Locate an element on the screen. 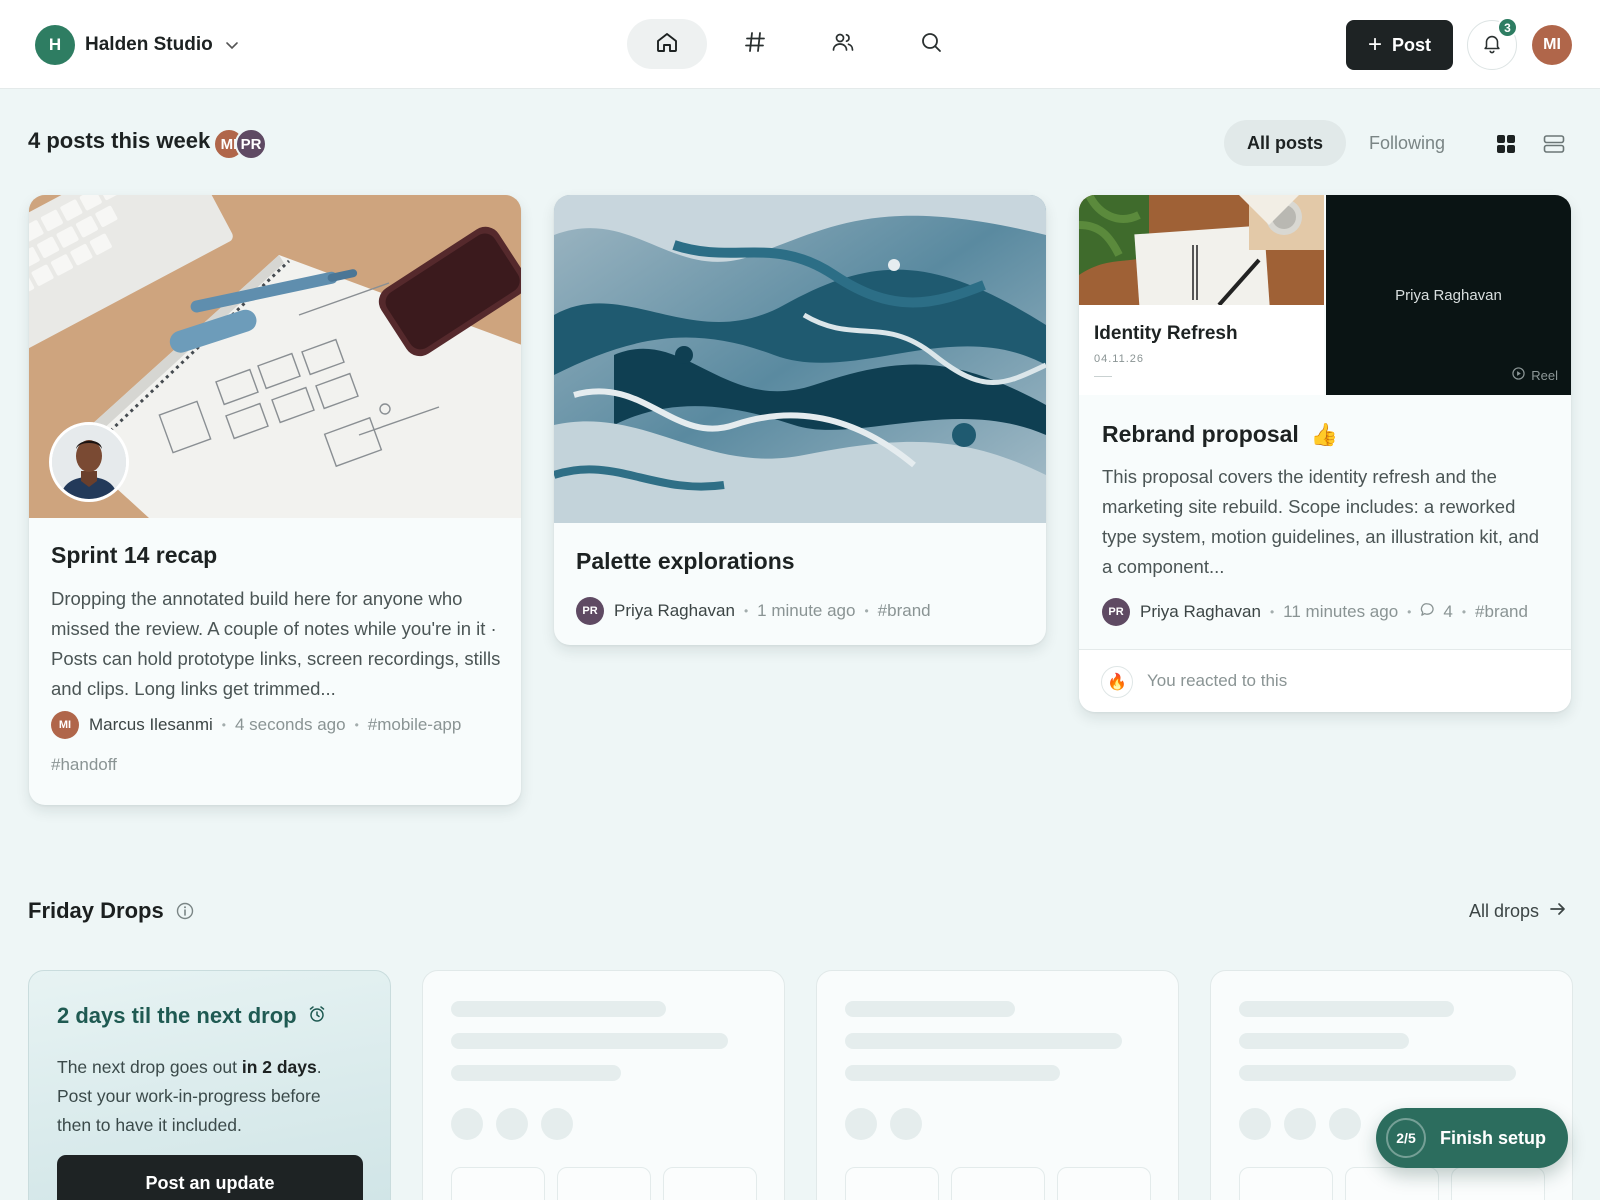 The image size is (1600, 1200). comment-icon is located at coordinates (1431, 612).